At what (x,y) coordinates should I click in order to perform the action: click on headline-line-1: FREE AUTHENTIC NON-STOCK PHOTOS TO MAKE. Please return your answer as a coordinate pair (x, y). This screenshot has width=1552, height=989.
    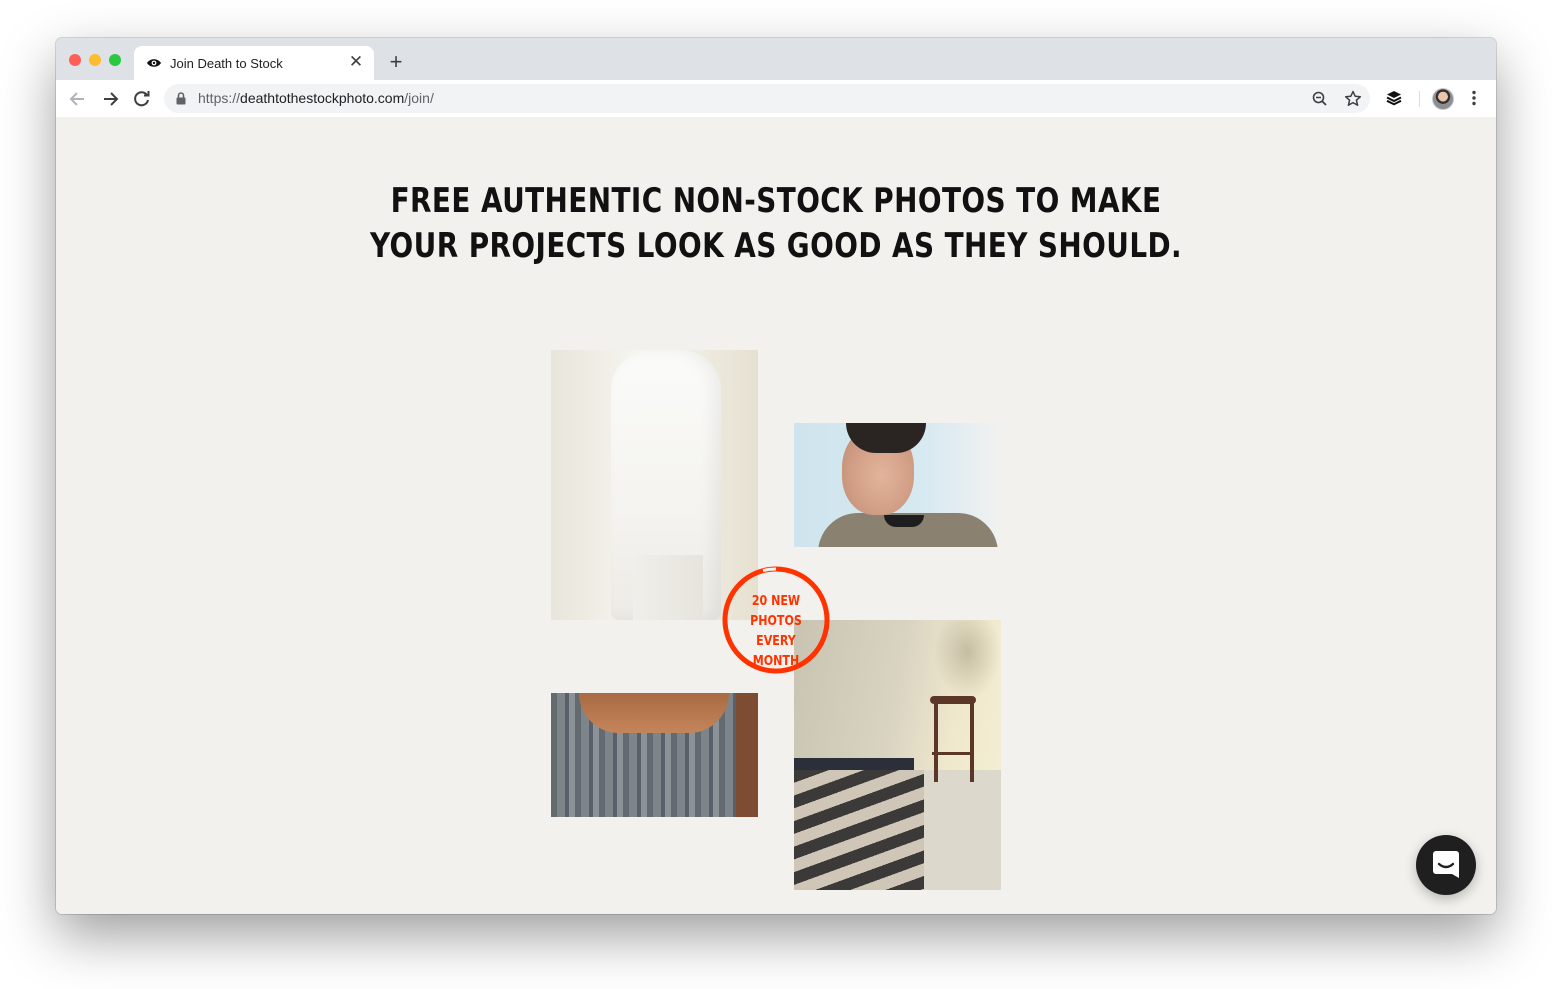
    Looking at the image, I should click on (776, 201).